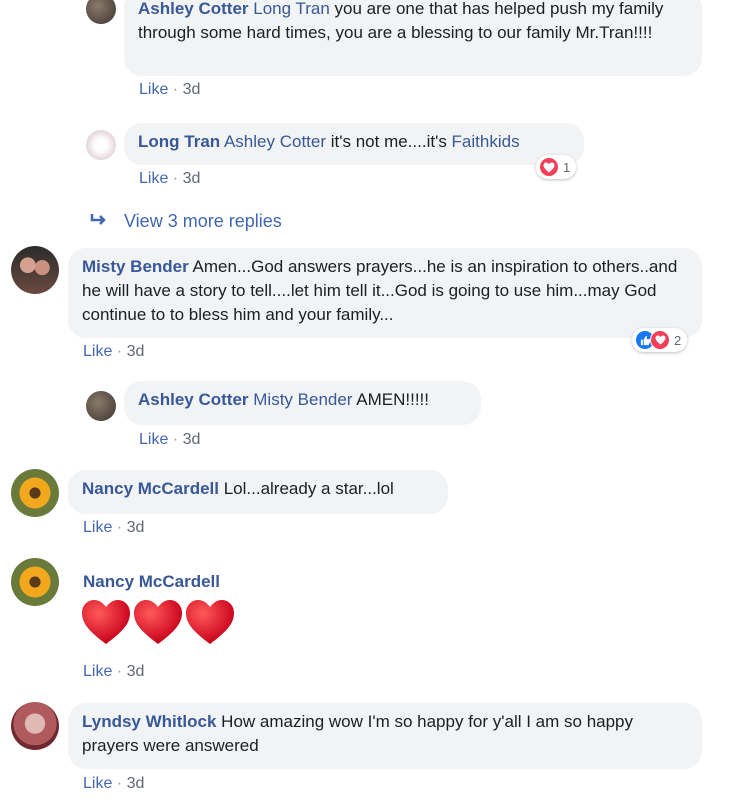 The image size is (750, 804). What do you see at coordinates (149, 721) in the screenshot?
I see `comment-author: Lyndsy Whitlock` at bounding box center [149, 721].